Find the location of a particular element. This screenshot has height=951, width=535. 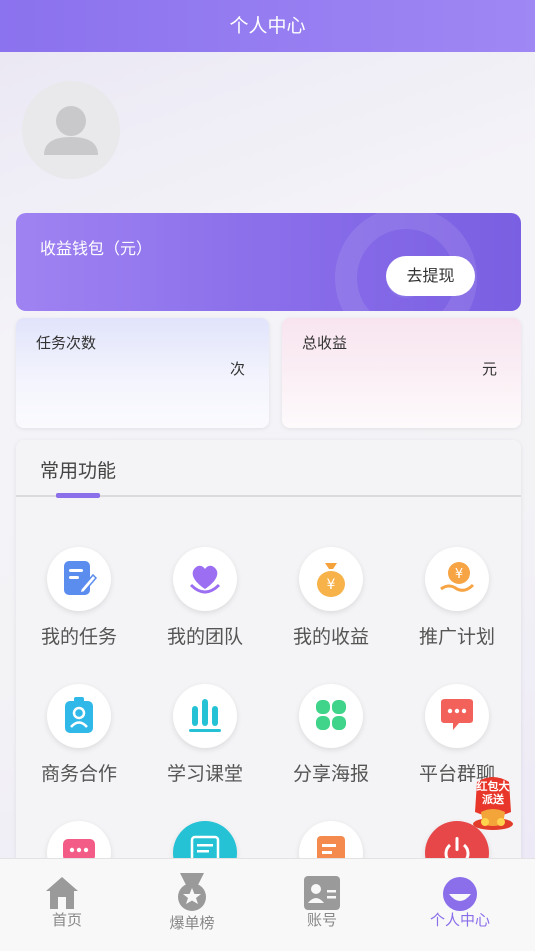

wallet-card: 收益钱包（元） 去提现 is located at coordinates (268, 262).